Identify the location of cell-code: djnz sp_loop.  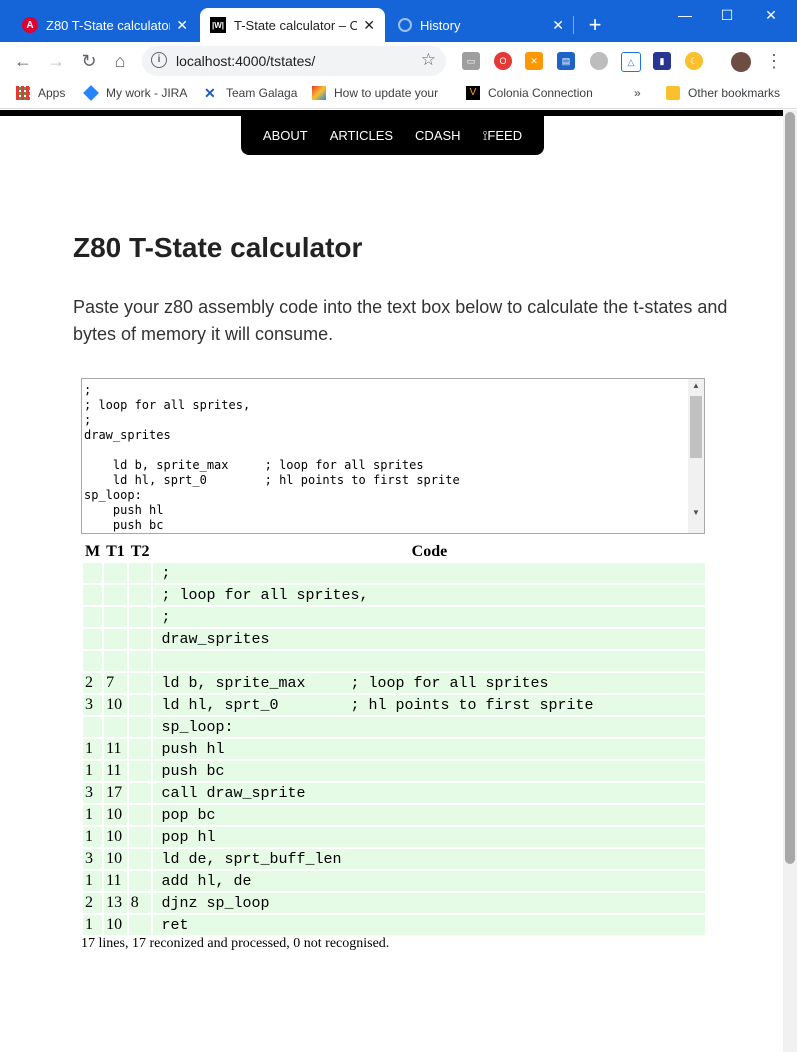
(429, 903).